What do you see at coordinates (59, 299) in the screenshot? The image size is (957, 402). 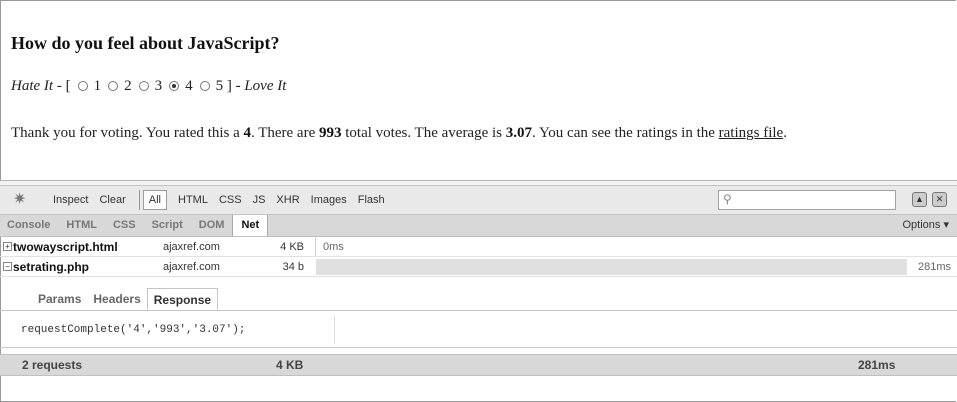 I see `subtab-params: Params` at bounding box center [59, 299].